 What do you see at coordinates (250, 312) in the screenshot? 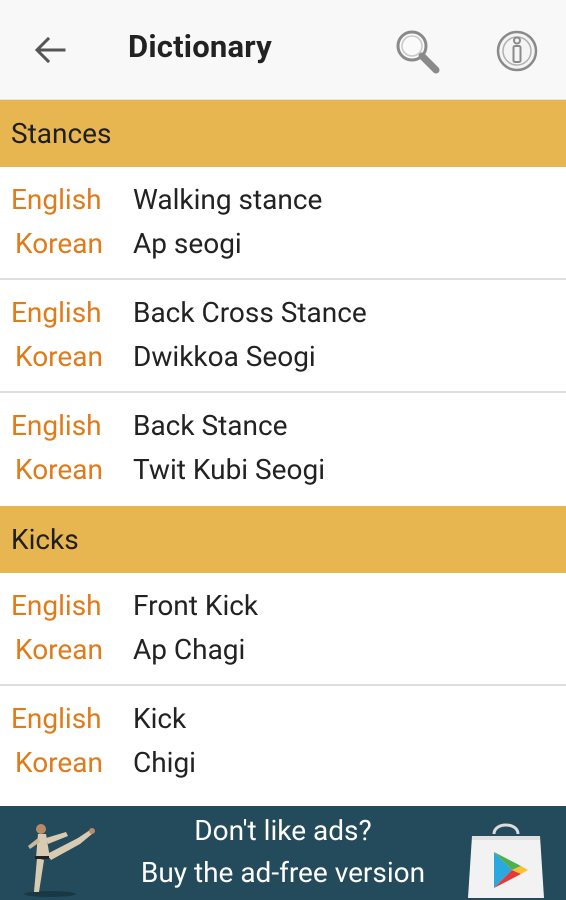
I see `english-term: Back Cross Stance` at bounding box center [250, 312].